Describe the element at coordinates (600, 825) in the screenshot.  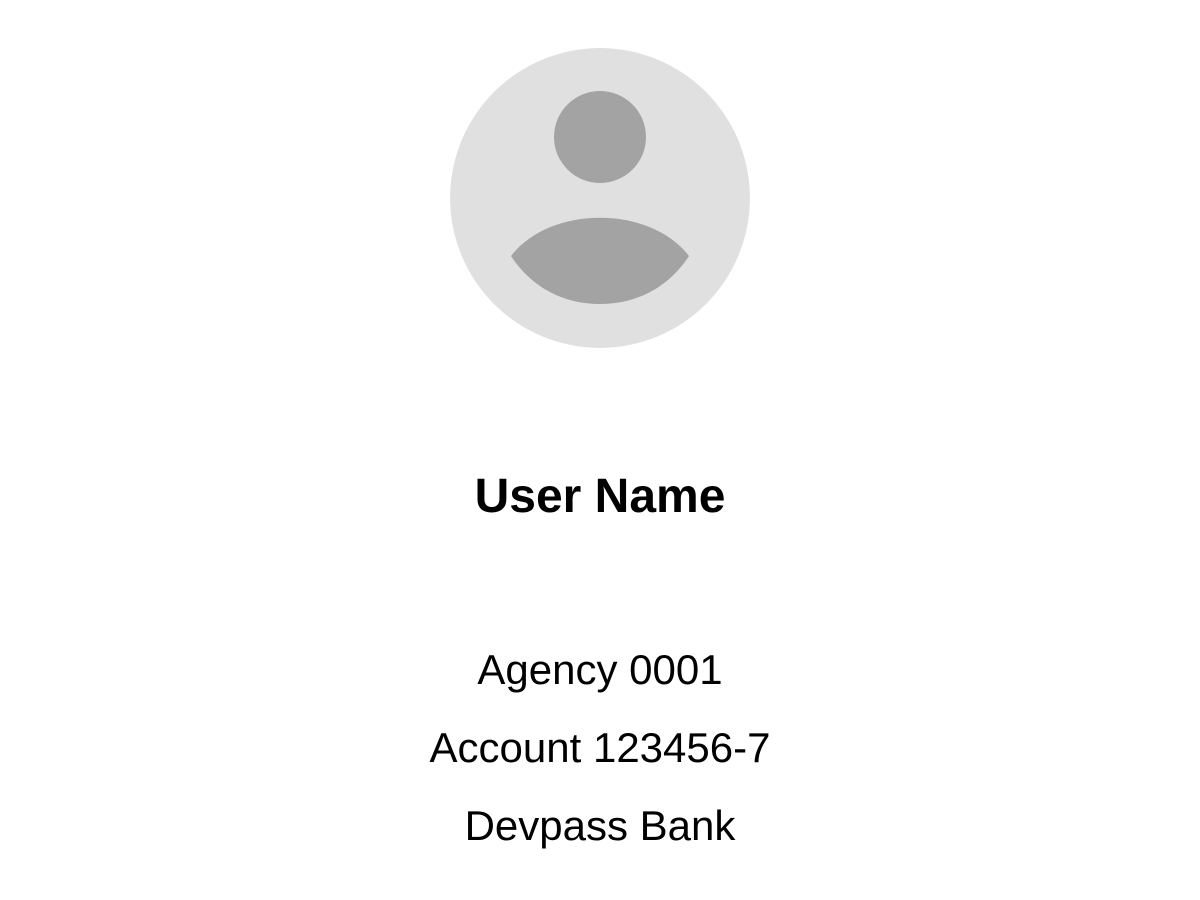
I see `bank-name: Devpass Bank` at that location.